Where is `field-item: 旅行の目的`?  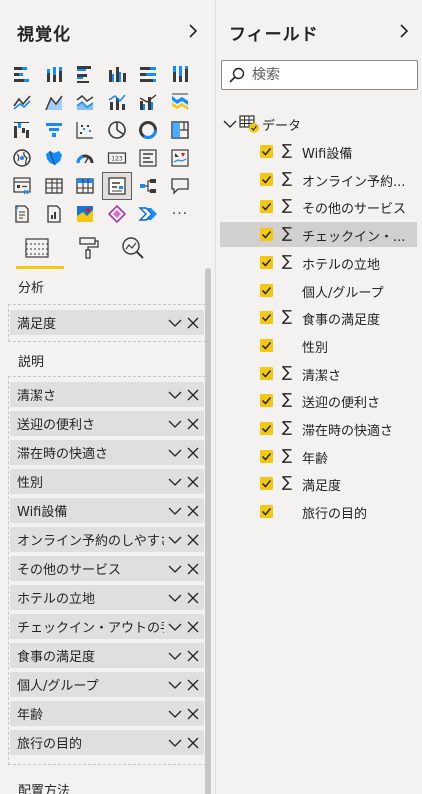
field-item: 旅行の目的 is located at coordinates (318, 511).